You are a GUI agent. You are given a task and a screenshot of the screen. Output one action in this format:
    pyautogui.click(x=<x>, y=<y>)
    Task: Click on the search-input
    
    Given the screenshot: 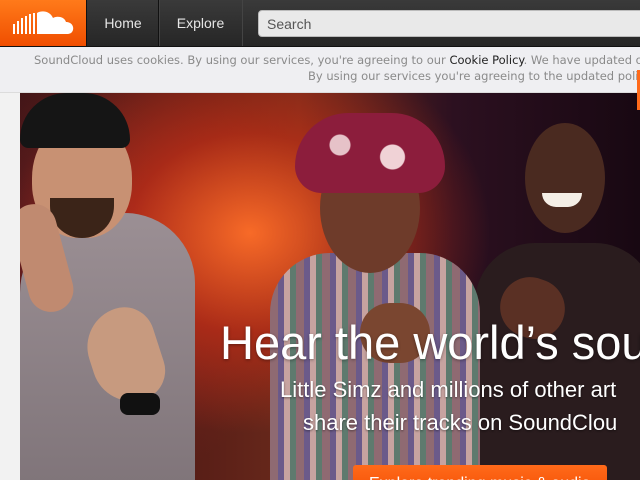 What is the action you would take?
    pyautogui.click(x=449, y=23)
    